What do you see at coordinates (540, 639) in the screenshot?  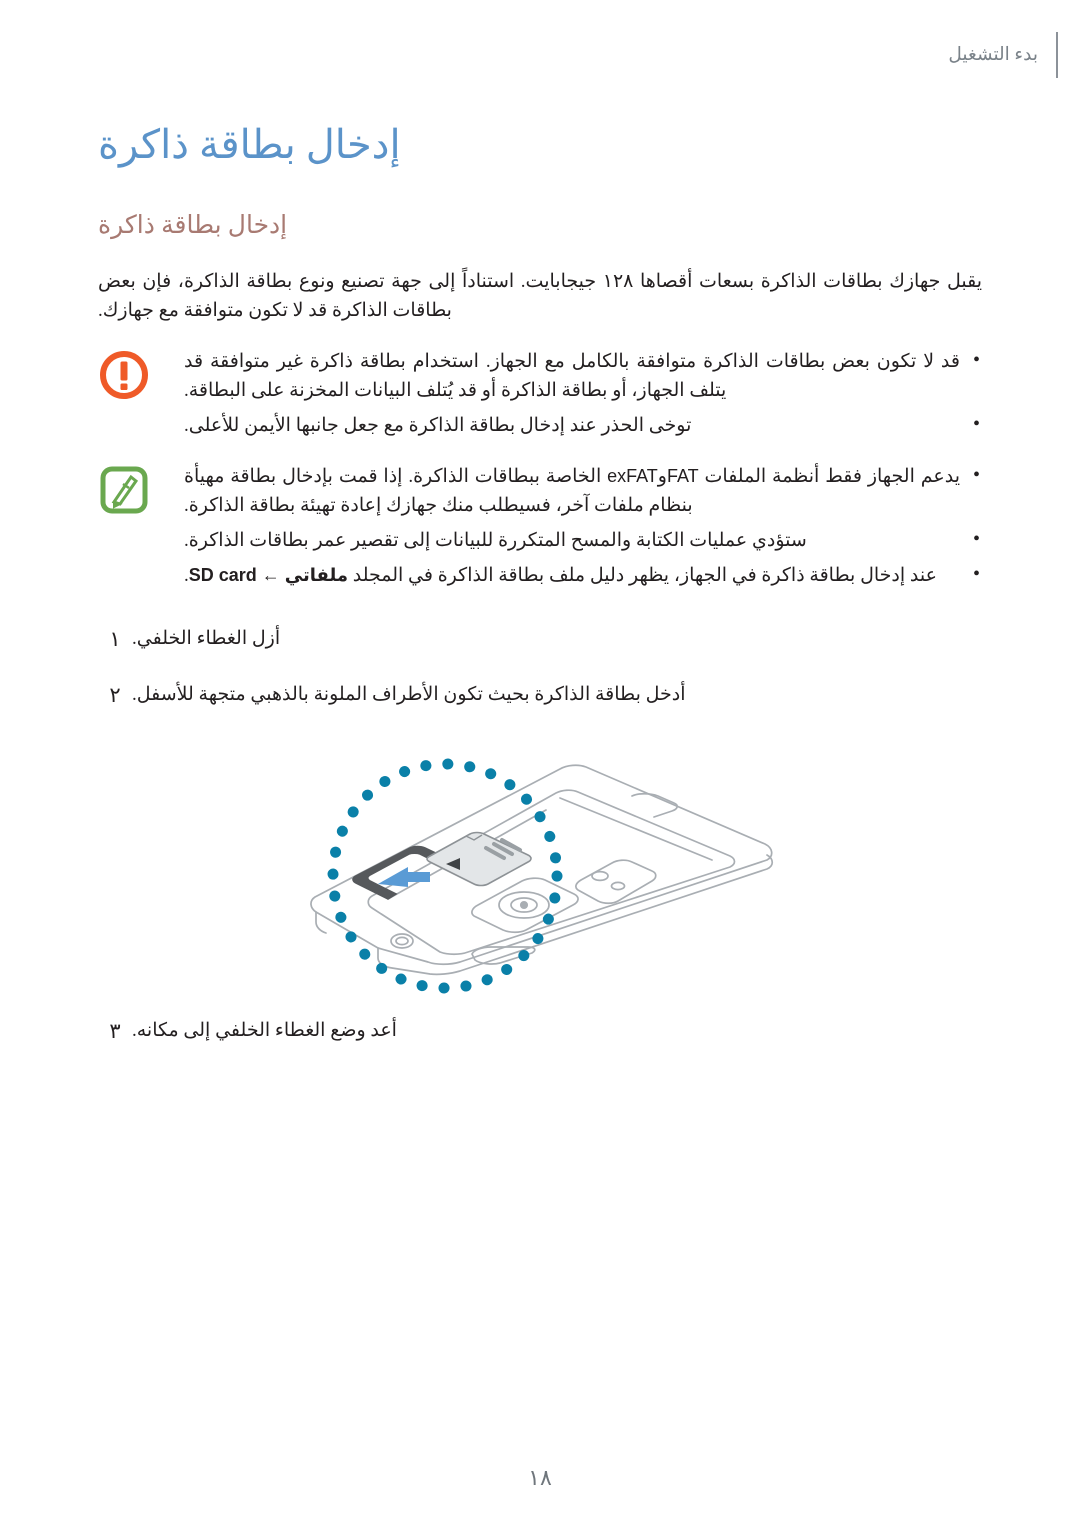 I see `step-item: أزل الغطاء الخلفي. ١` at bounding box center [540, 639].